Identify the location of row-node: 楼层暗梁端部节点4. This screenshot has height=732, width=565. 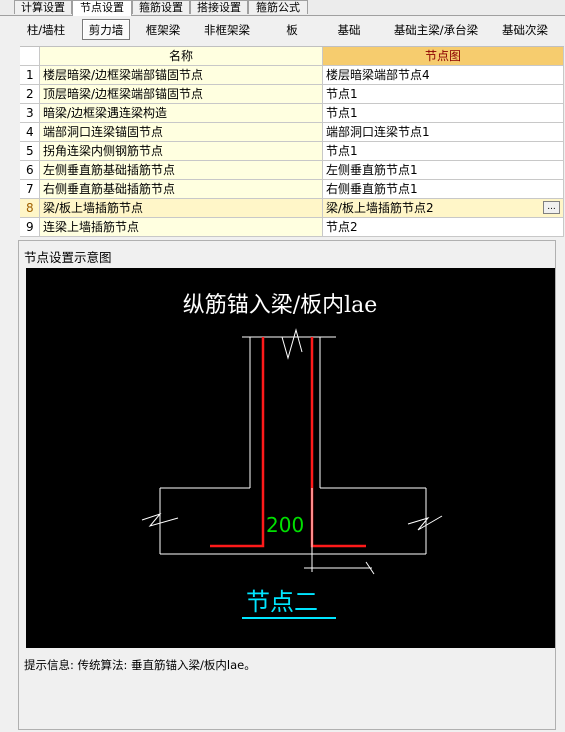
(443, 75).